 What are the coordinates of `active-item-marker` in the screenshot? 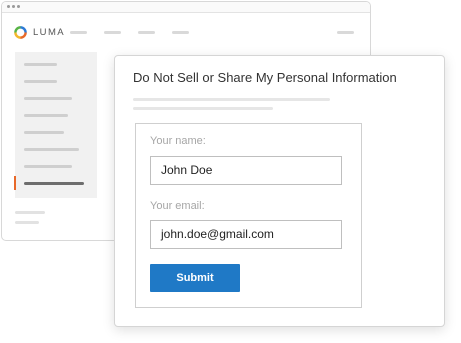 It's located at (15, 183).